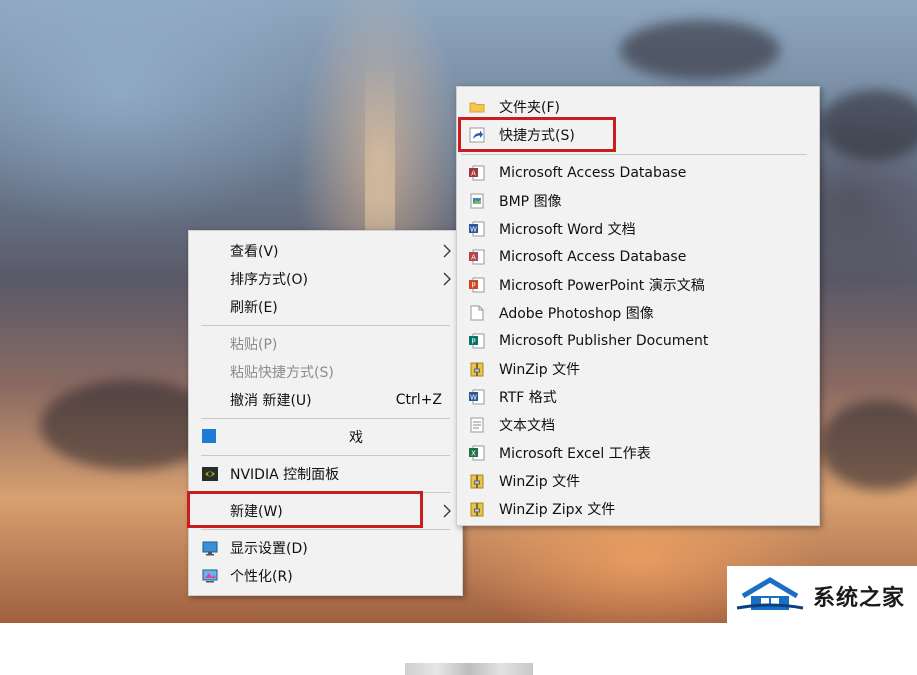  I want to click on menu-item-shortcut: Ctrl+Z, so click(418, 400).